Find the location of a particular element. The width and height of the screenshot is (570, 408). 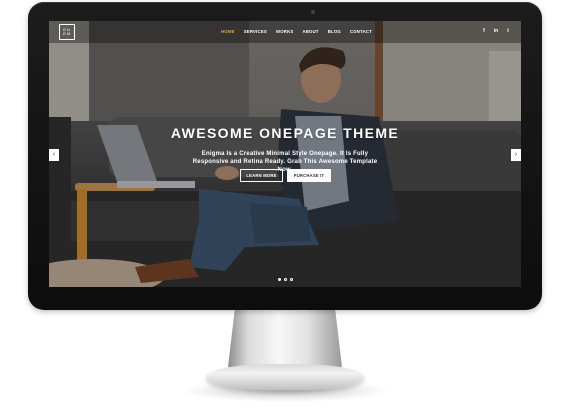

slider-next-arrow-icon: › is located at coordinates (516, 155).